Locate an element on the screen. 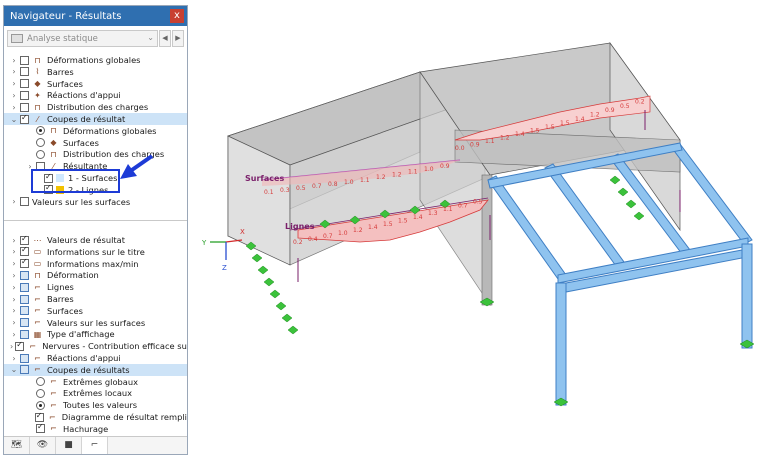  tree-item: › ⌐ Lignes is located at coordinates (95, 287).